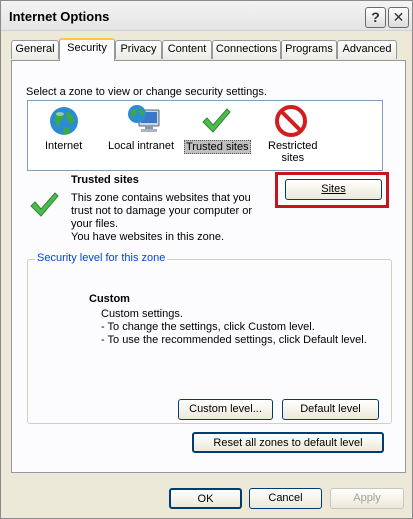  What do you see at coordinates (44, 206) in the screenshot?
I see `trusted-sites-large-checkmark-icon` at bounding box center [44, 206].